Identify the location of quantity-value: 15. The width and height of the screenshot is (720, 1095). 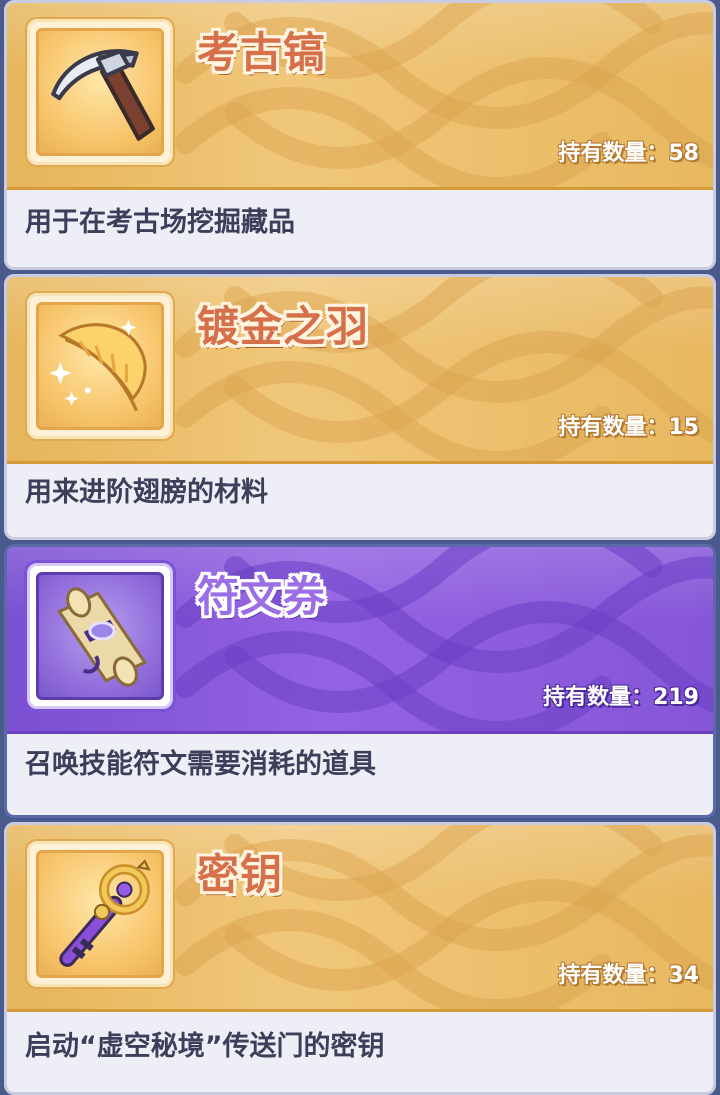
(683, 427).